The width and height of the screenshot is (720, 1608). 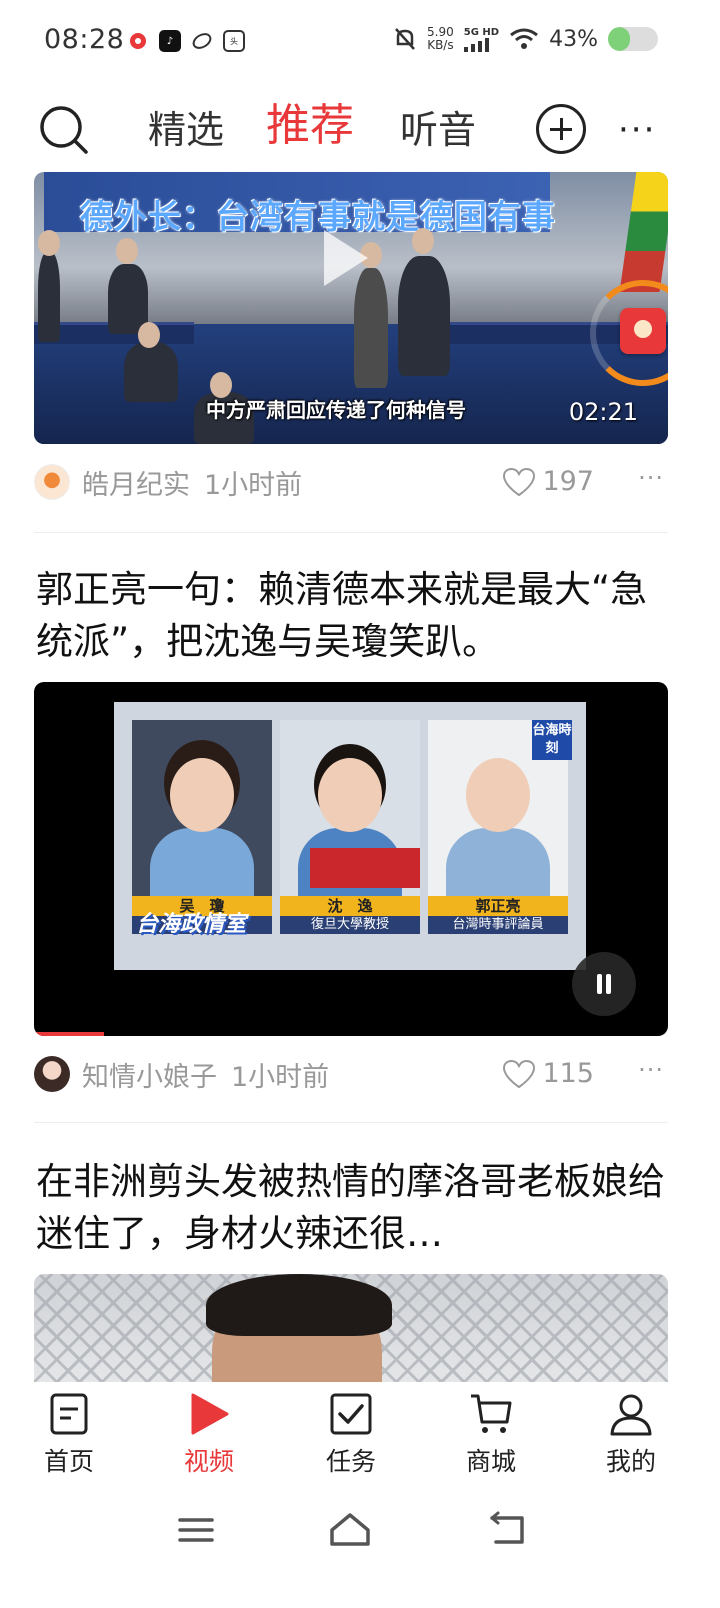 What do you see at coordinates (561, 129) in the screenshot?
I see `add-icon` at bounding box center [561, 129].